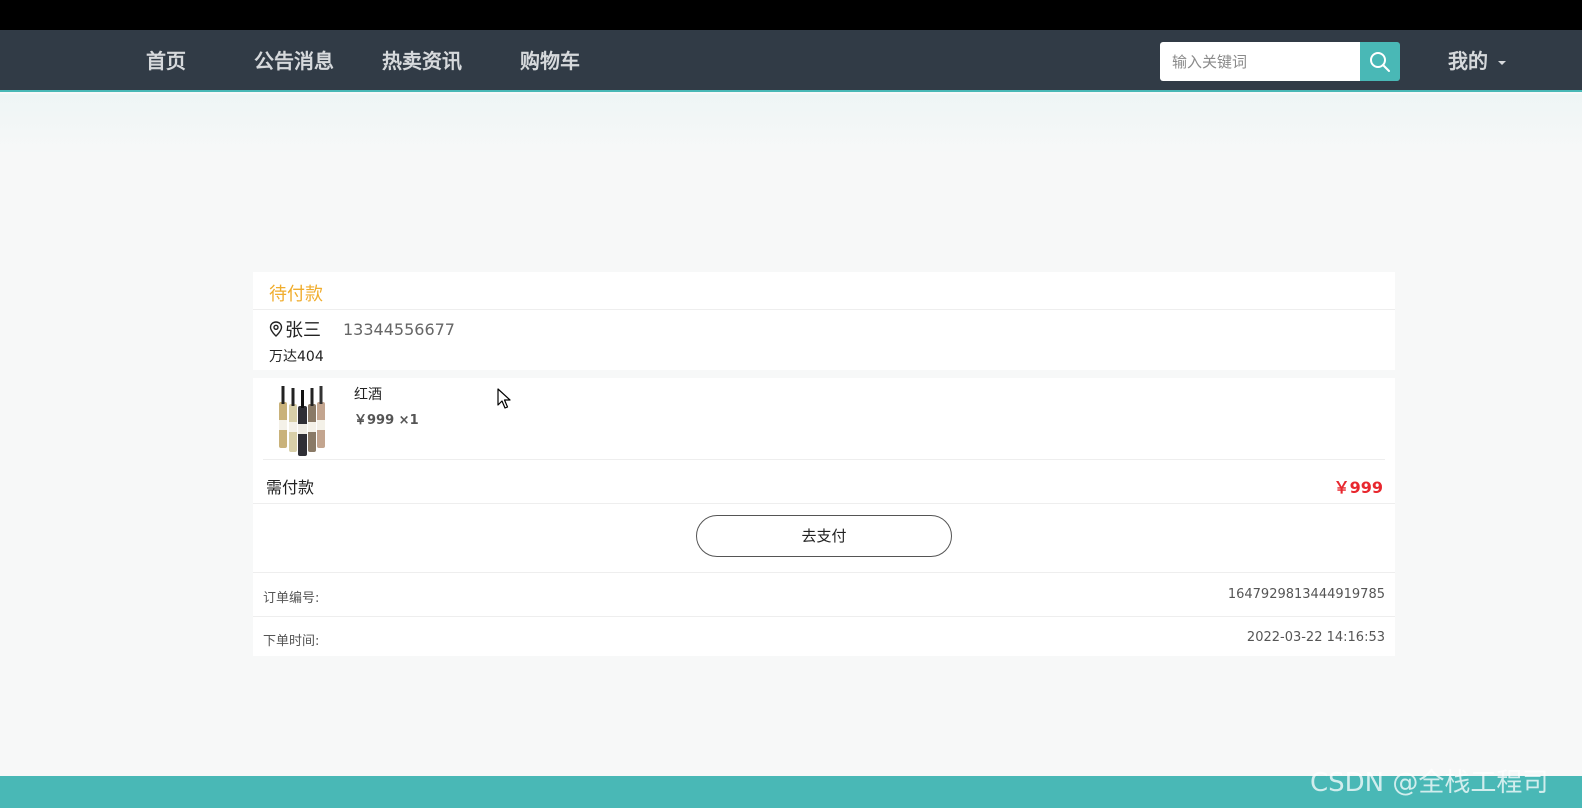 The height and width of the screenshot is (808, 1582). What do you see at coordinates (303, 419) in the screenshot?
I see `wine-bottles-image` at bounding box center [303, 419].